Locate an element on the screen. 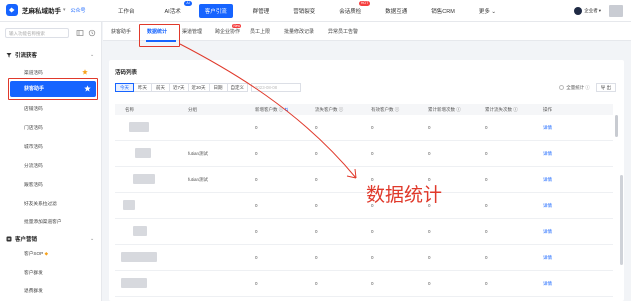 Image resolution: width=631 pixels, height=301 pixels. sidebar-search-input: 输入功能名称搜索 is located at coordinates (37, 33).